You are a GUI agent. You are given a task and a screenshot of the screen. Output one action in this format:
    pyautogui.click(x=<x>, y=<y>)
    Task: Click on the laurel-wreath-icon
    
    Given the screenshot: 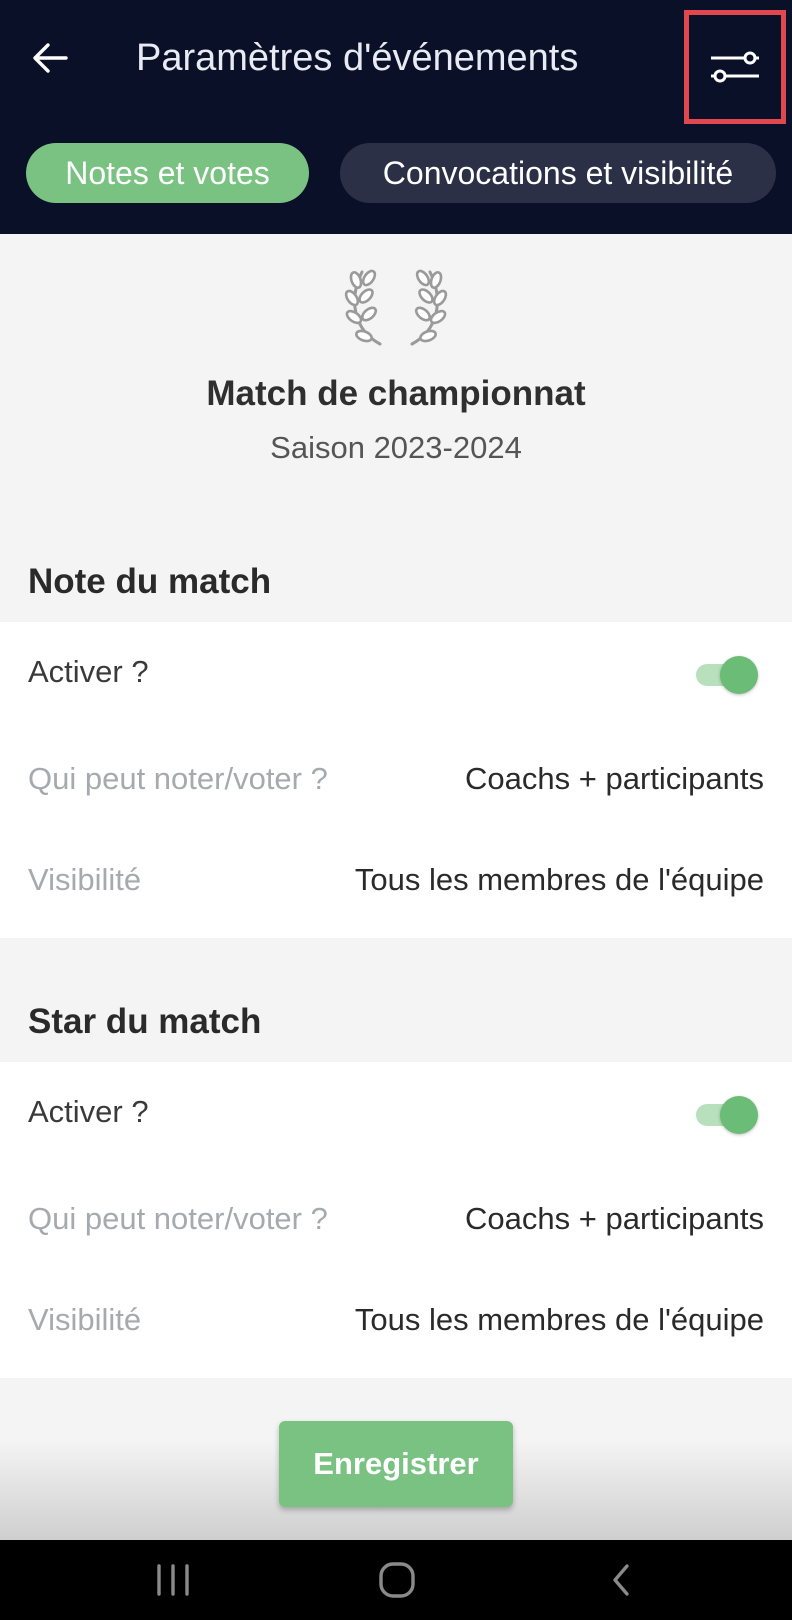 What is the action you would take?
    pyautogui.click(x=396, y=307)
    